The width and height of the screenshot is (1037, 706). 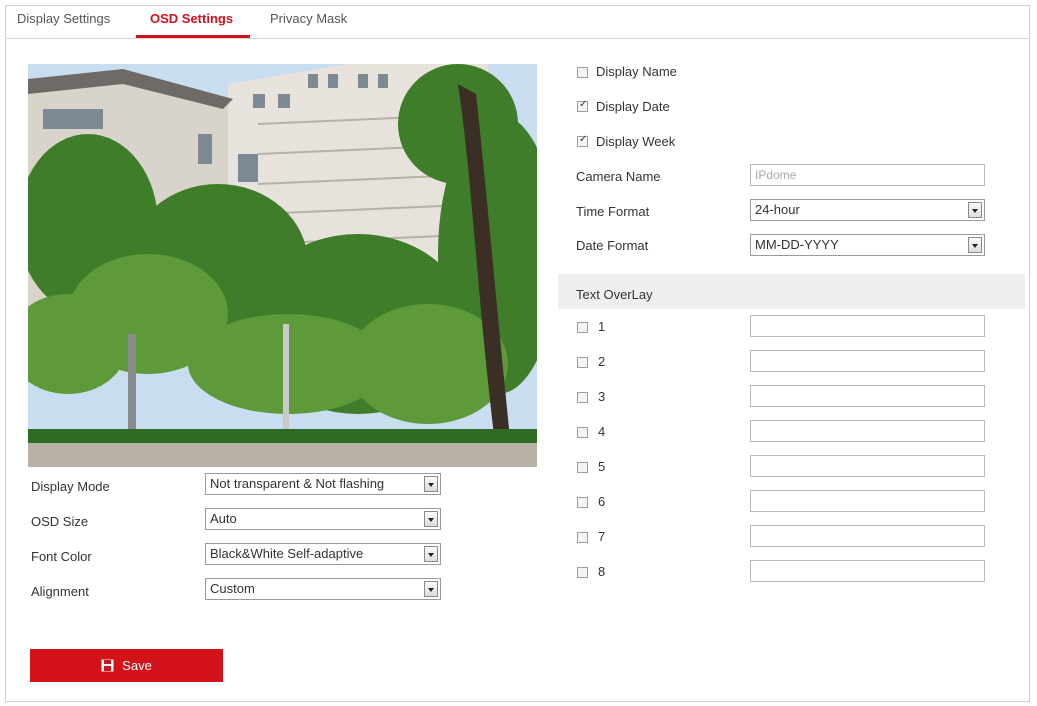 What do you see at coordinates (614, 294) in the screenshot?
I see `text-overlay-title: Text OverLay` at bounding box center [614, 294].